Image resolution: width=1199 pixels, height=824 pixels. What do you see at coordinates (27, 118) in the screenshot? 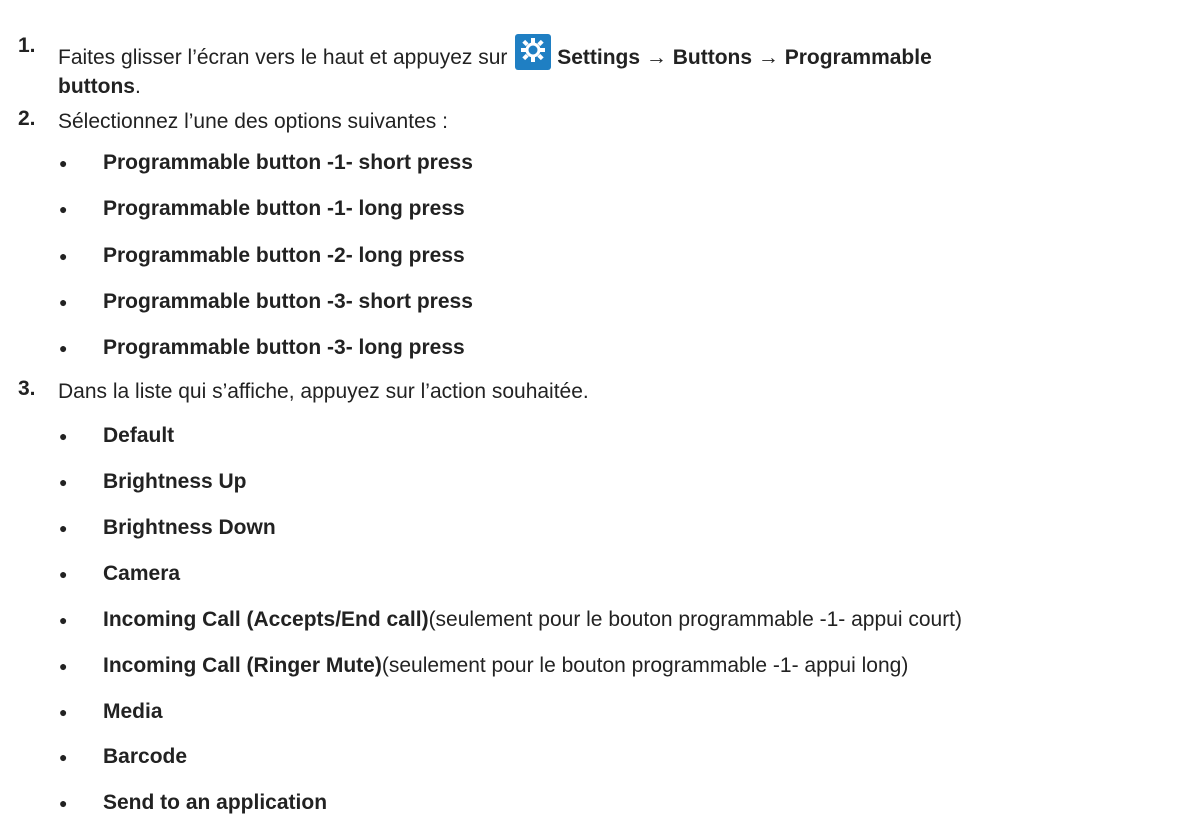
I see `step-number: 2.` at bounding box center [27, 118].